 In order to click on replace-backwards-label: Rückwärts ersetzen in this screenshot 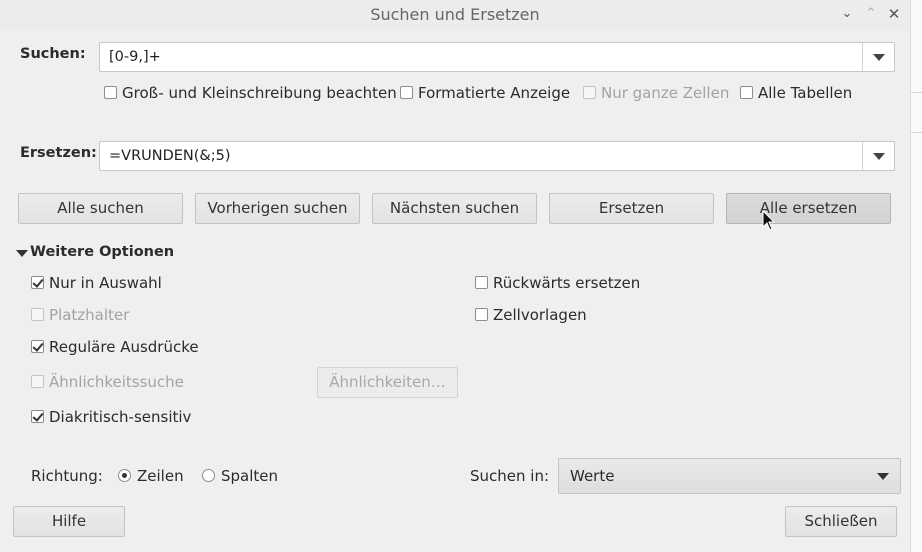, I will do `click(567, 283)`.